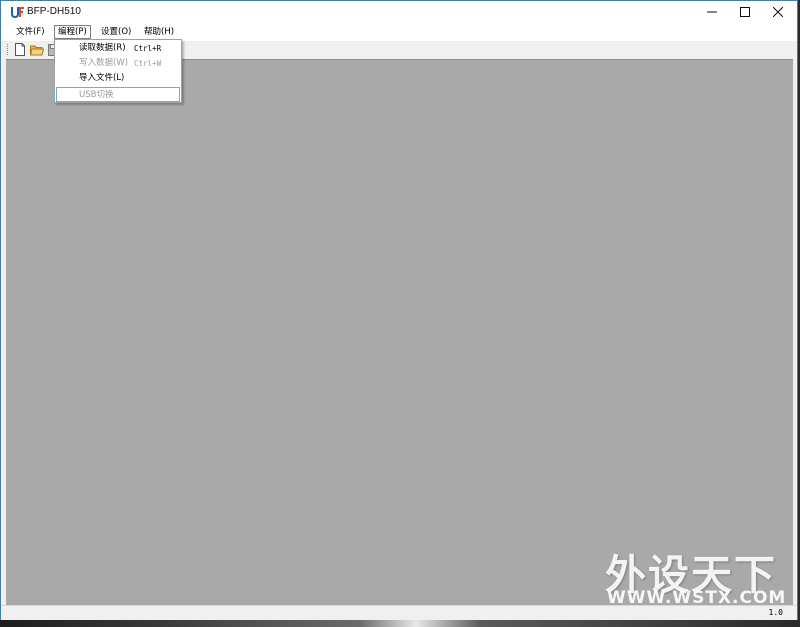 This screenshot has width=800, height=627. Describe the element at coordinates (399, 612) in the screenshot. I see `status-bar: 1.0` at that location.